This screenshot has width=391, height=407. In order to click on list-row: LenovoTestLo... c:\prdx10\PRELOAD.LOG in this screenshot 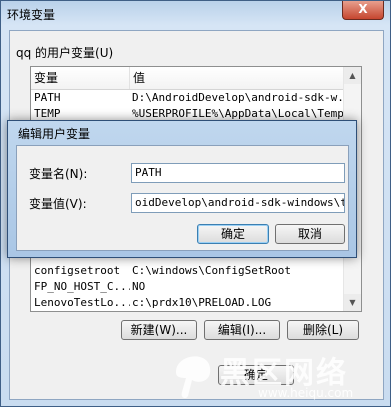, I will do `click(187, 303)`.